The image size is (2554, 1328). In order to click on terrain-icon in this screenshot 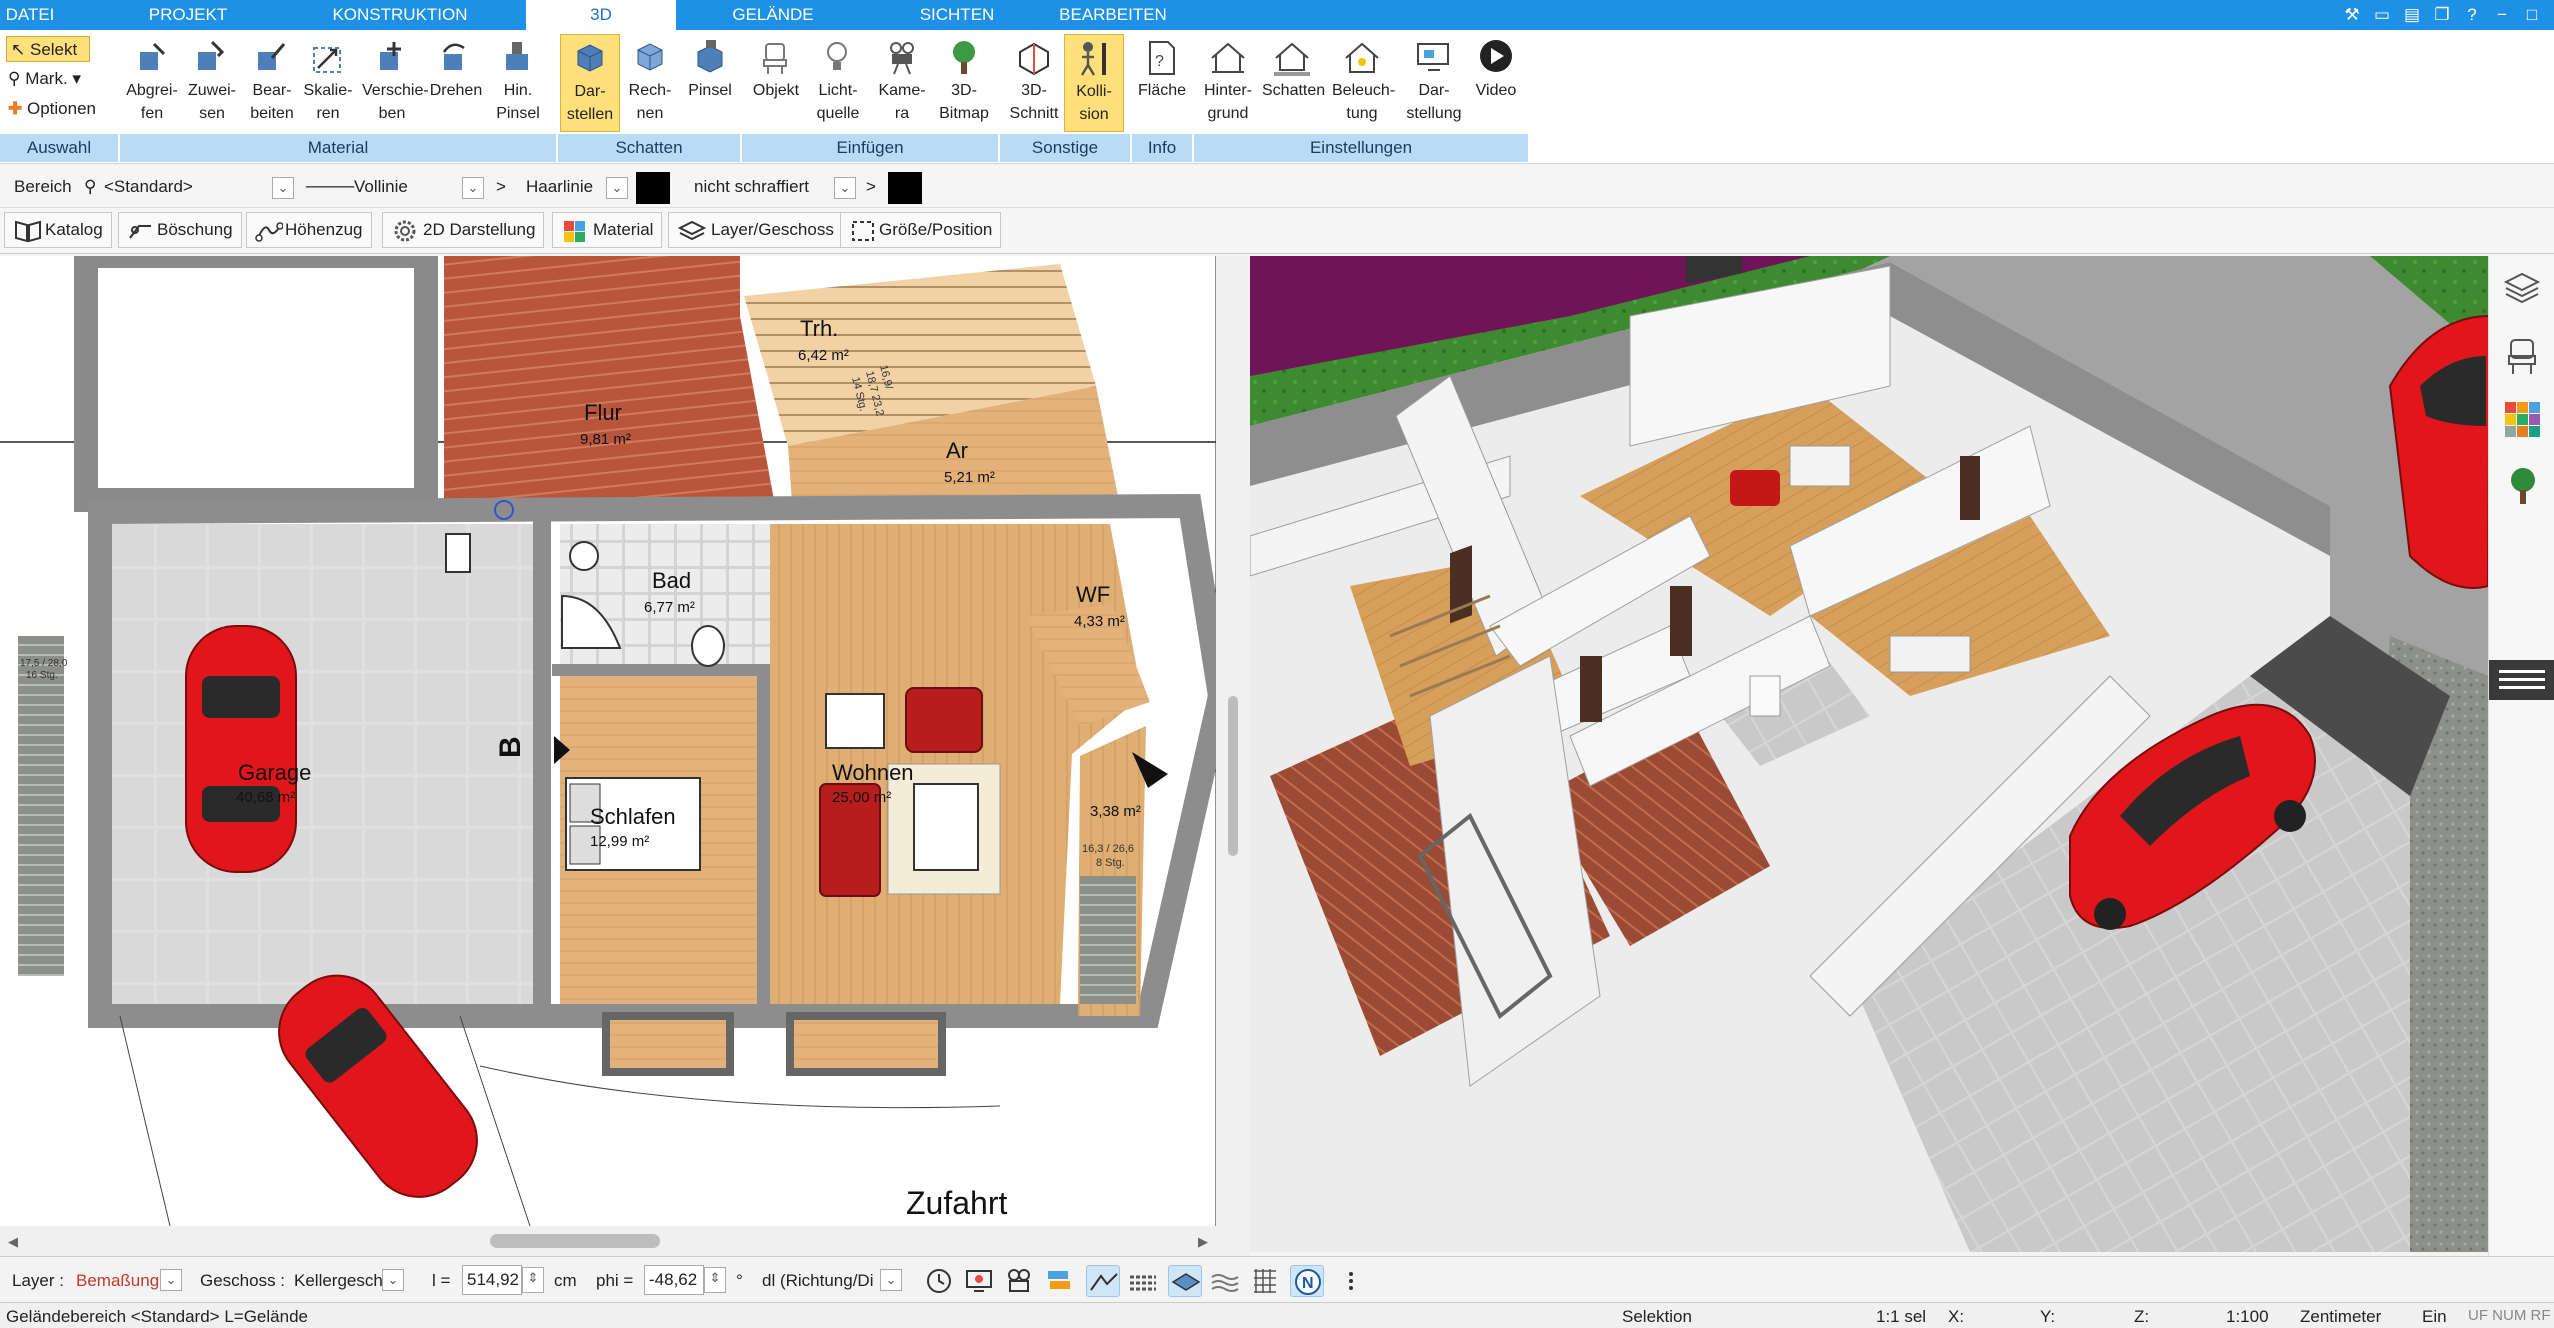, I will do `click(1103, 1281)`.